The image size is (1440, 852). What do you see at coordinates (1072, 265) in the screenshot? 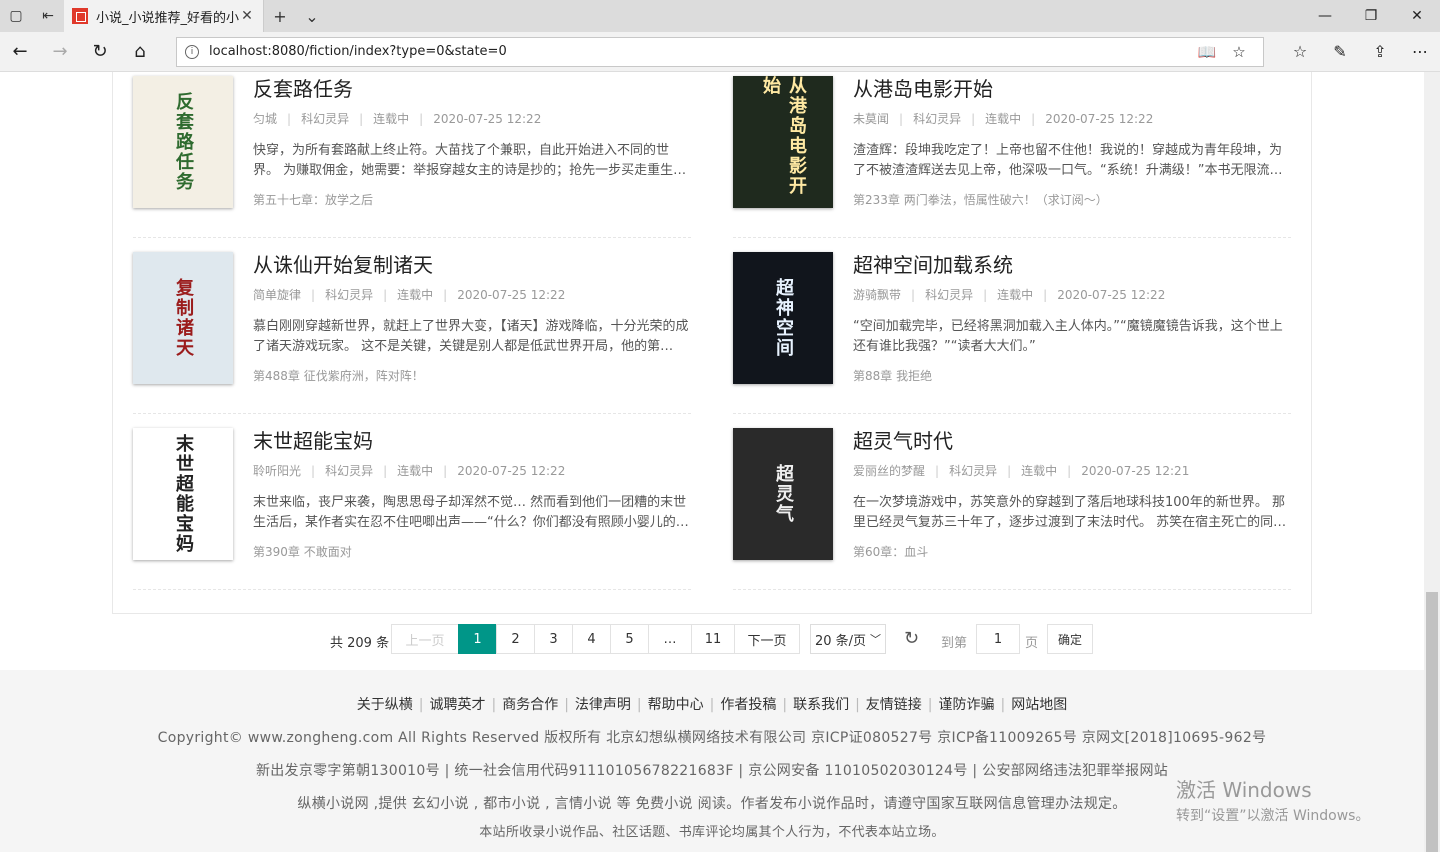
I see `book-title: 超神空间加载系统` at bounding box center [1072, 265].